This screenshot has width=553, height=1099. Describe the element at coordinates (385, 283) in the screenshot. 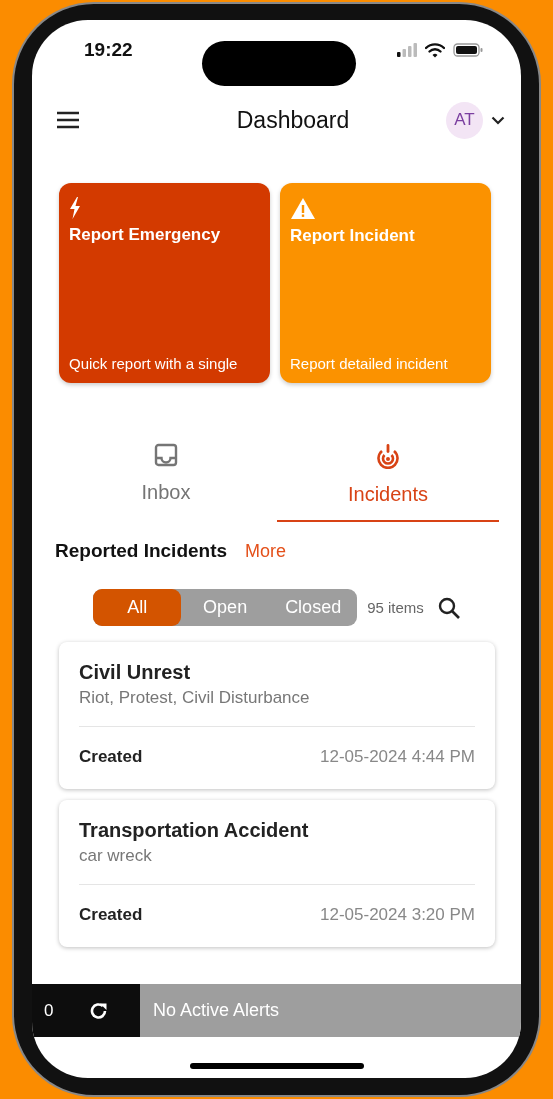

I see `report-card: Report Incident Report detailed incident` at that location.